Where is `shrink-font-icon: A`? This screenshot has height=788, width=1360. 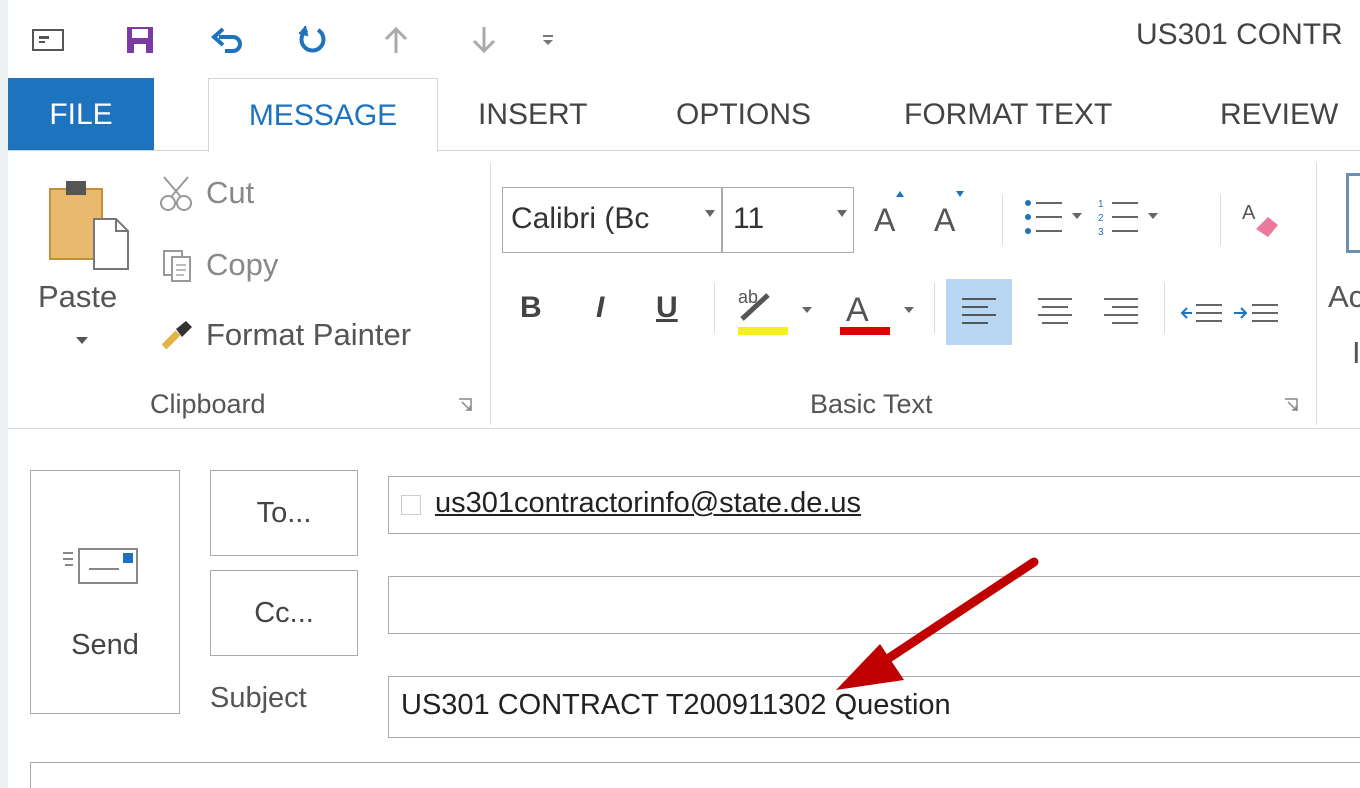
shrink-font-icon: A is located at coordinates (949, 218).